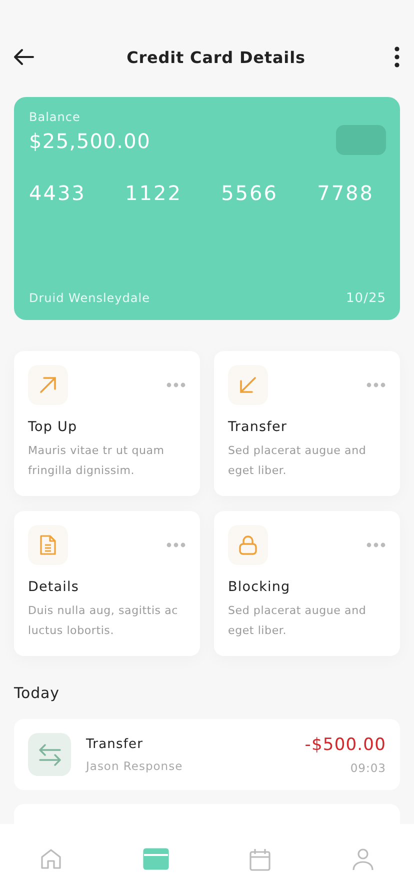  What do you see at coordinates (104, 621) in the screenshot?
I see `action-description: Duis nulla aug, sagittis ac luctus lobortis.` at bounding box center [104, 621].